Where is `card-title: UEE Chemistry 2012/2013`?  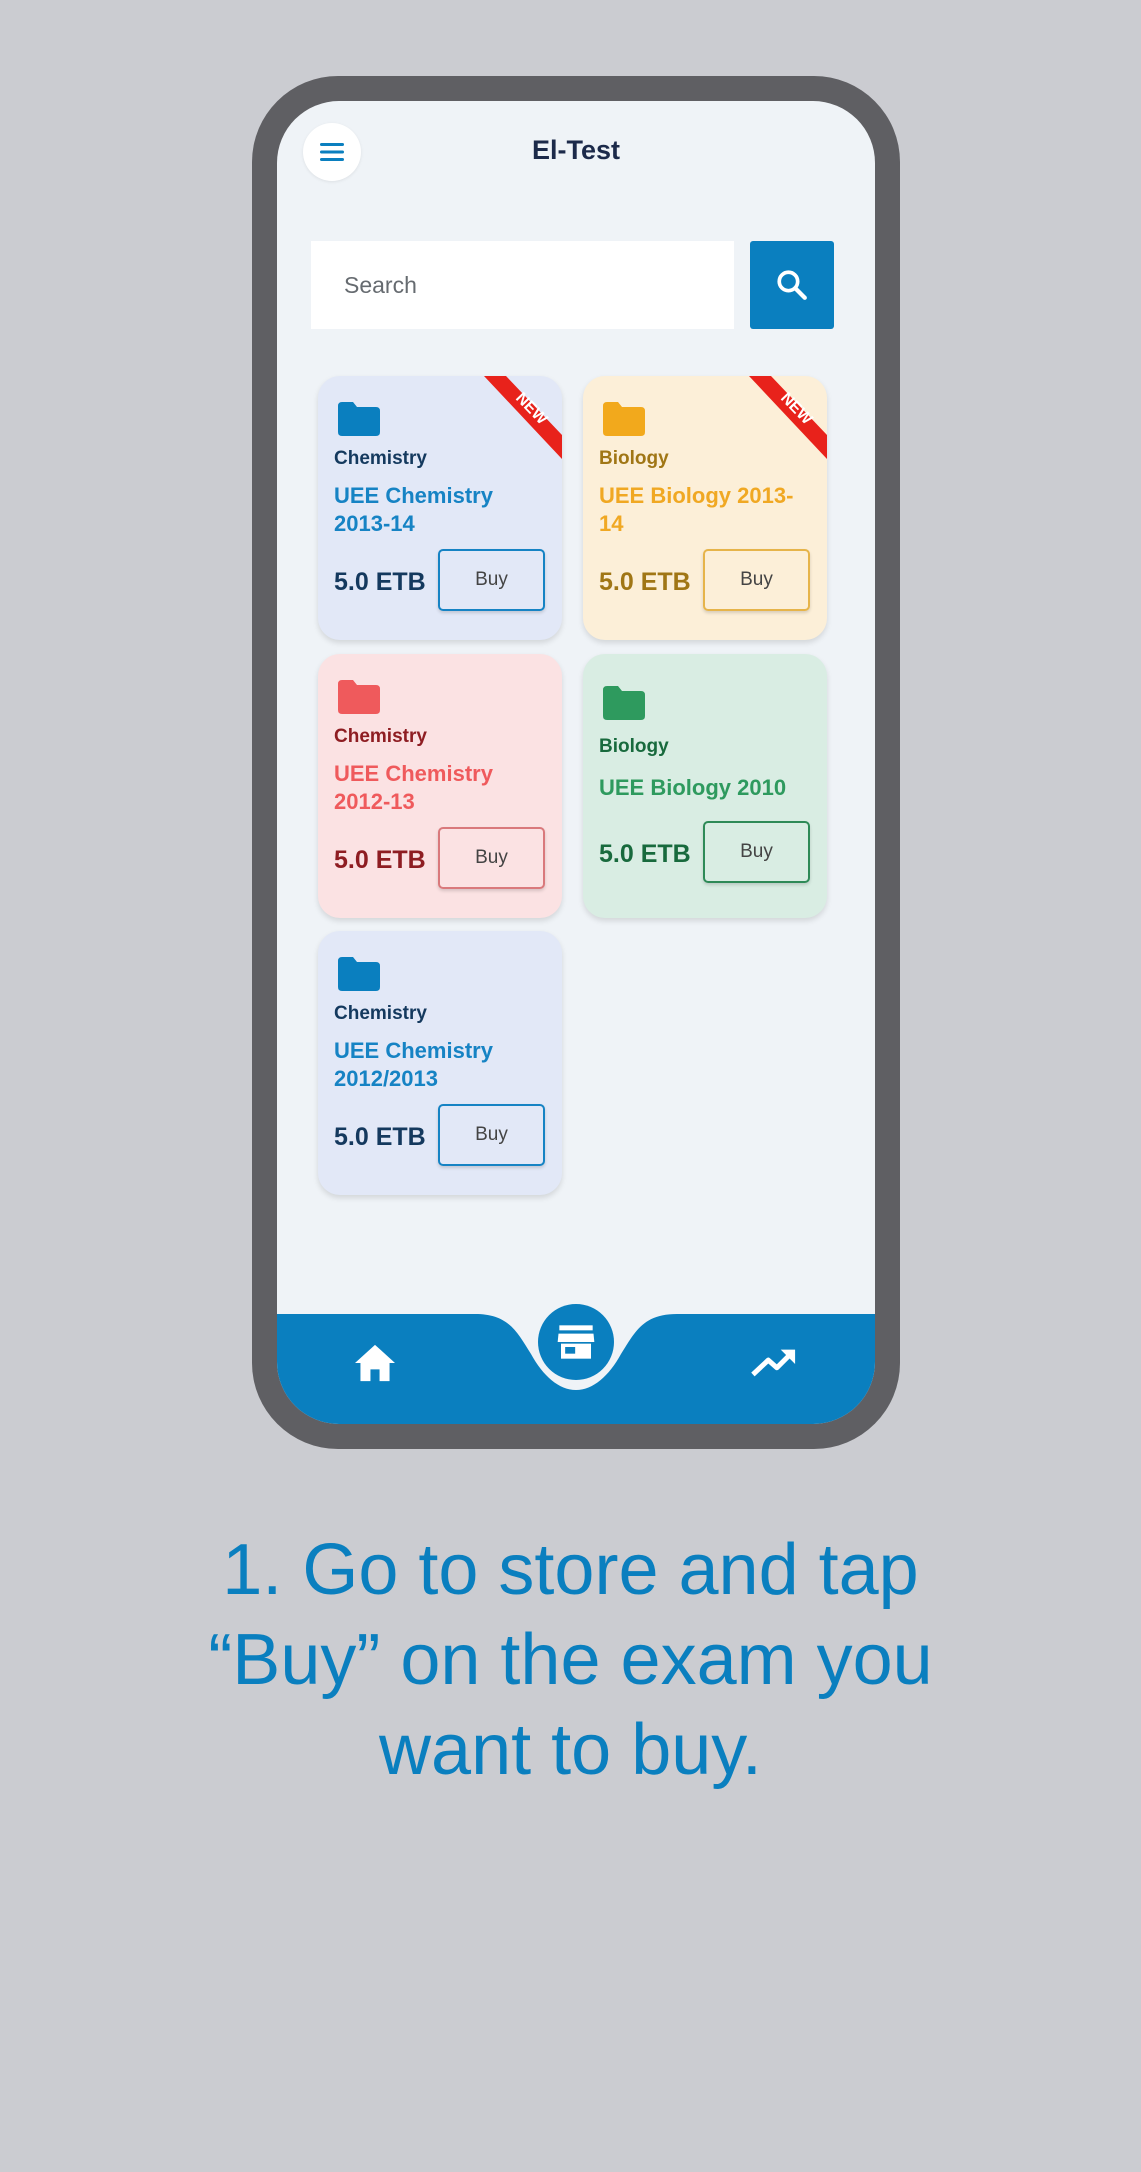 card-title: UEE Chemistry 2012/2013 is located at coordinates (413, 1064).